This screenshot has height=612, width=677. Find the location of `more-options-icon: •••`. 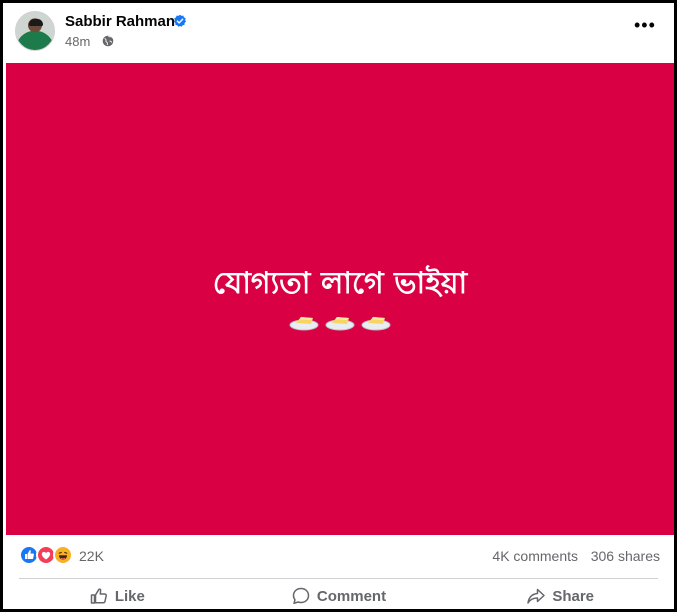

more-options-icon: ••• is located at coordinates (644, 27).